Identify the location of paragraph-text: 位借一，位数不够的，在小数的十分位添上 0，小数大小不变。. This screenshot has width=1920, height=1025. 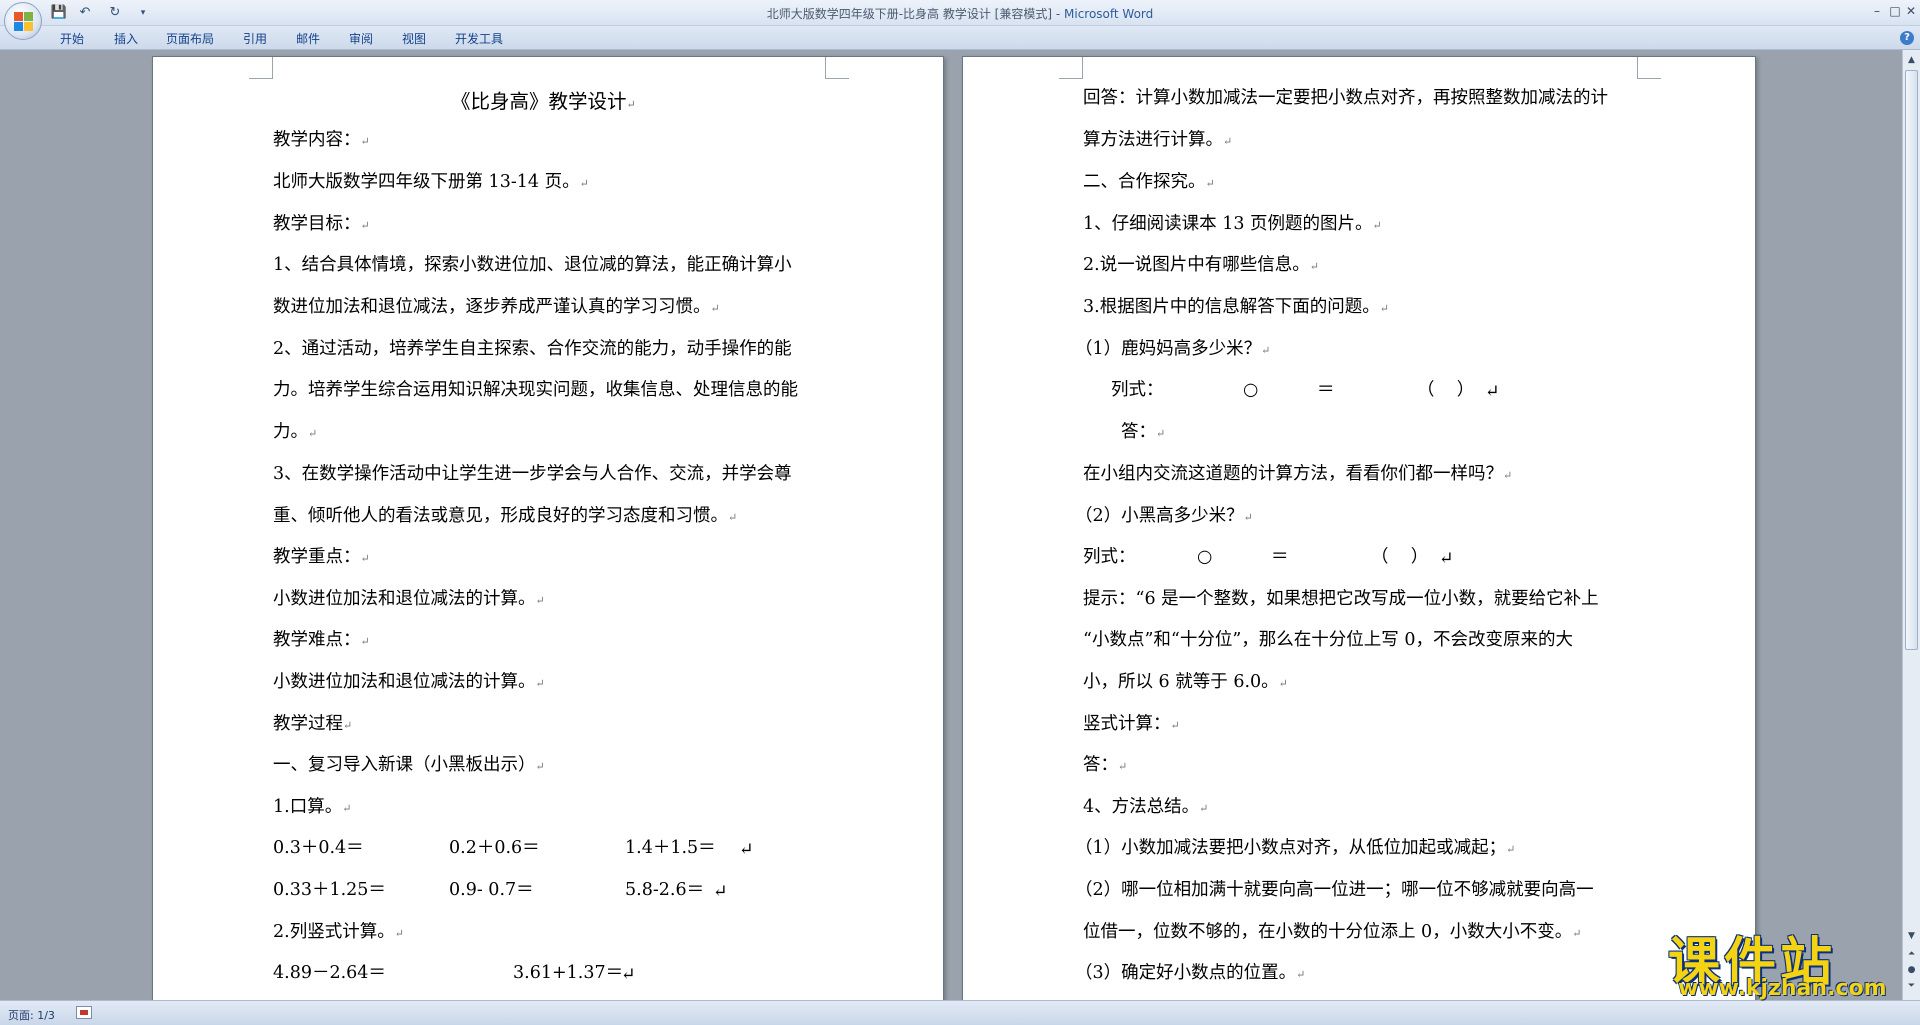
(1328, 932).